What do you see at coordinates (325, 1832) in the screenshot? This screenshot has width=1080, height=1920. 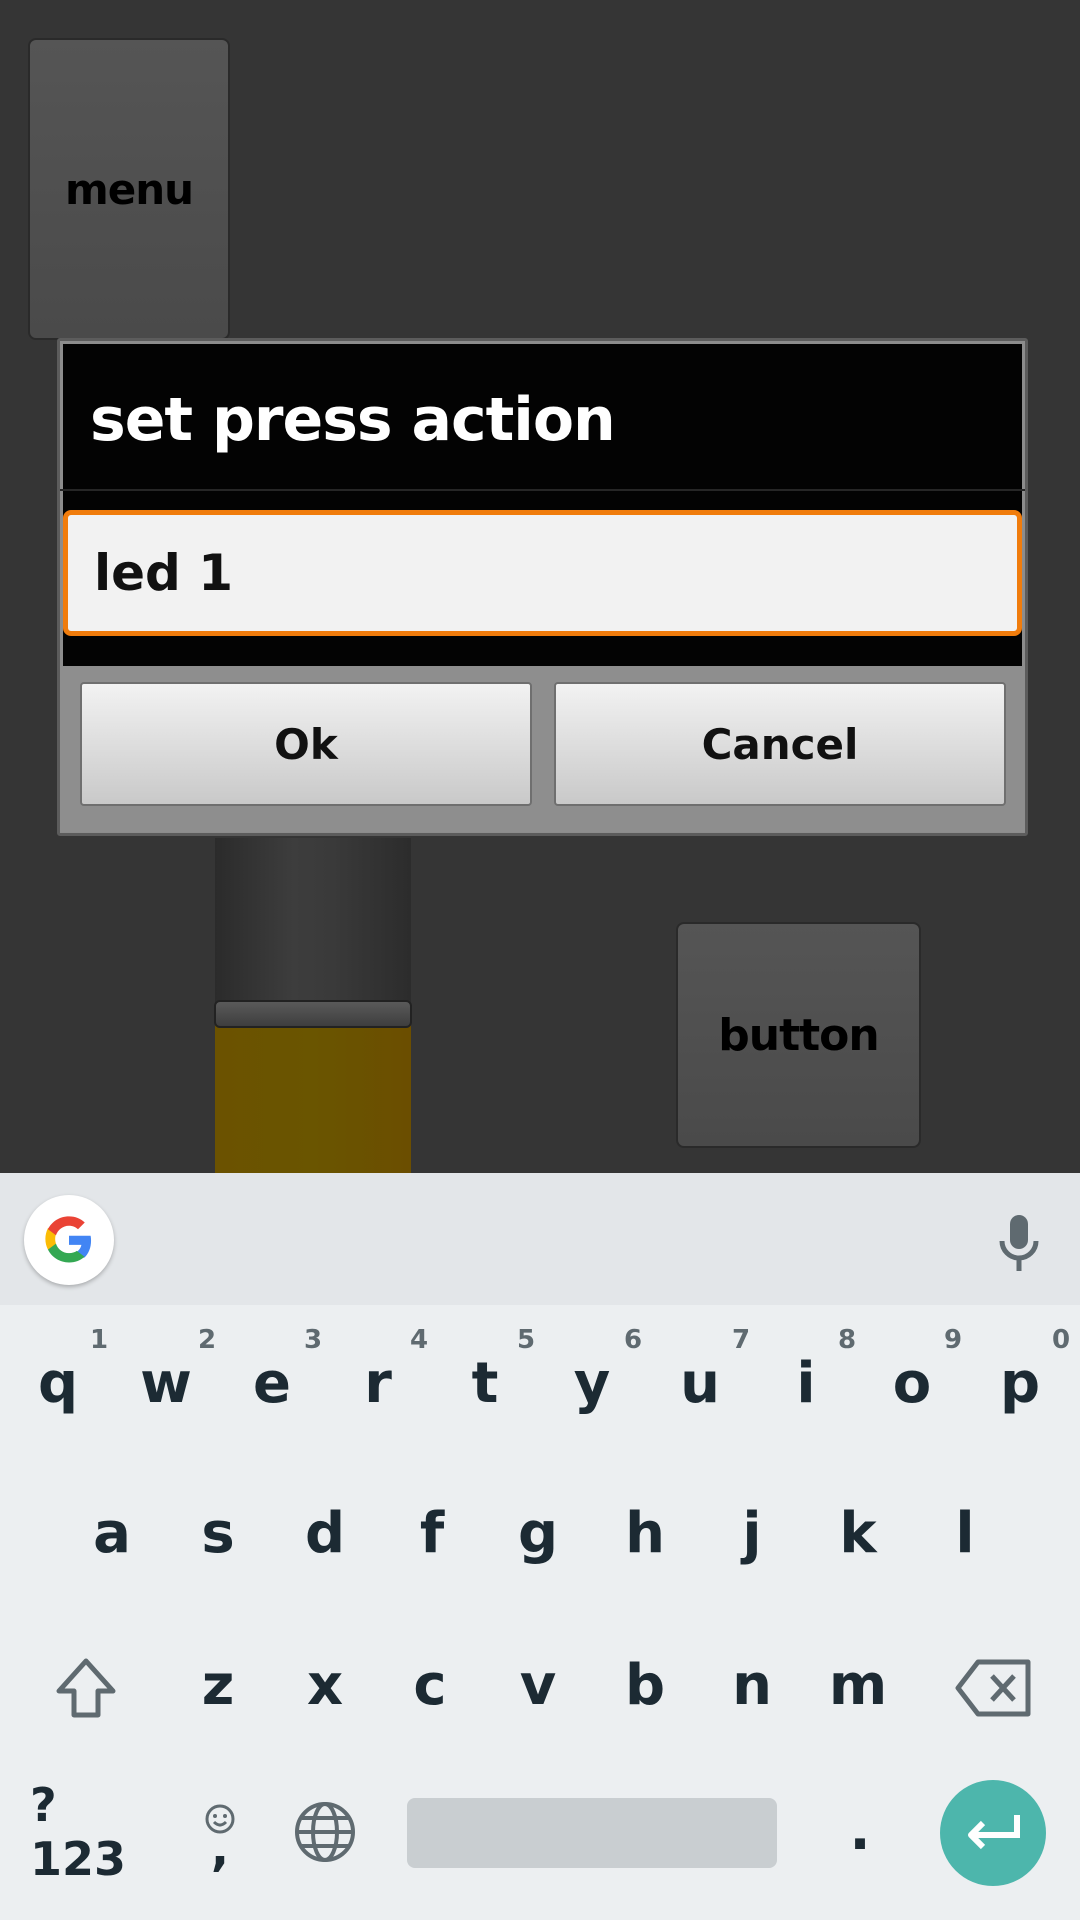 I see `globe-icon` at bounding box center [325, 1832].